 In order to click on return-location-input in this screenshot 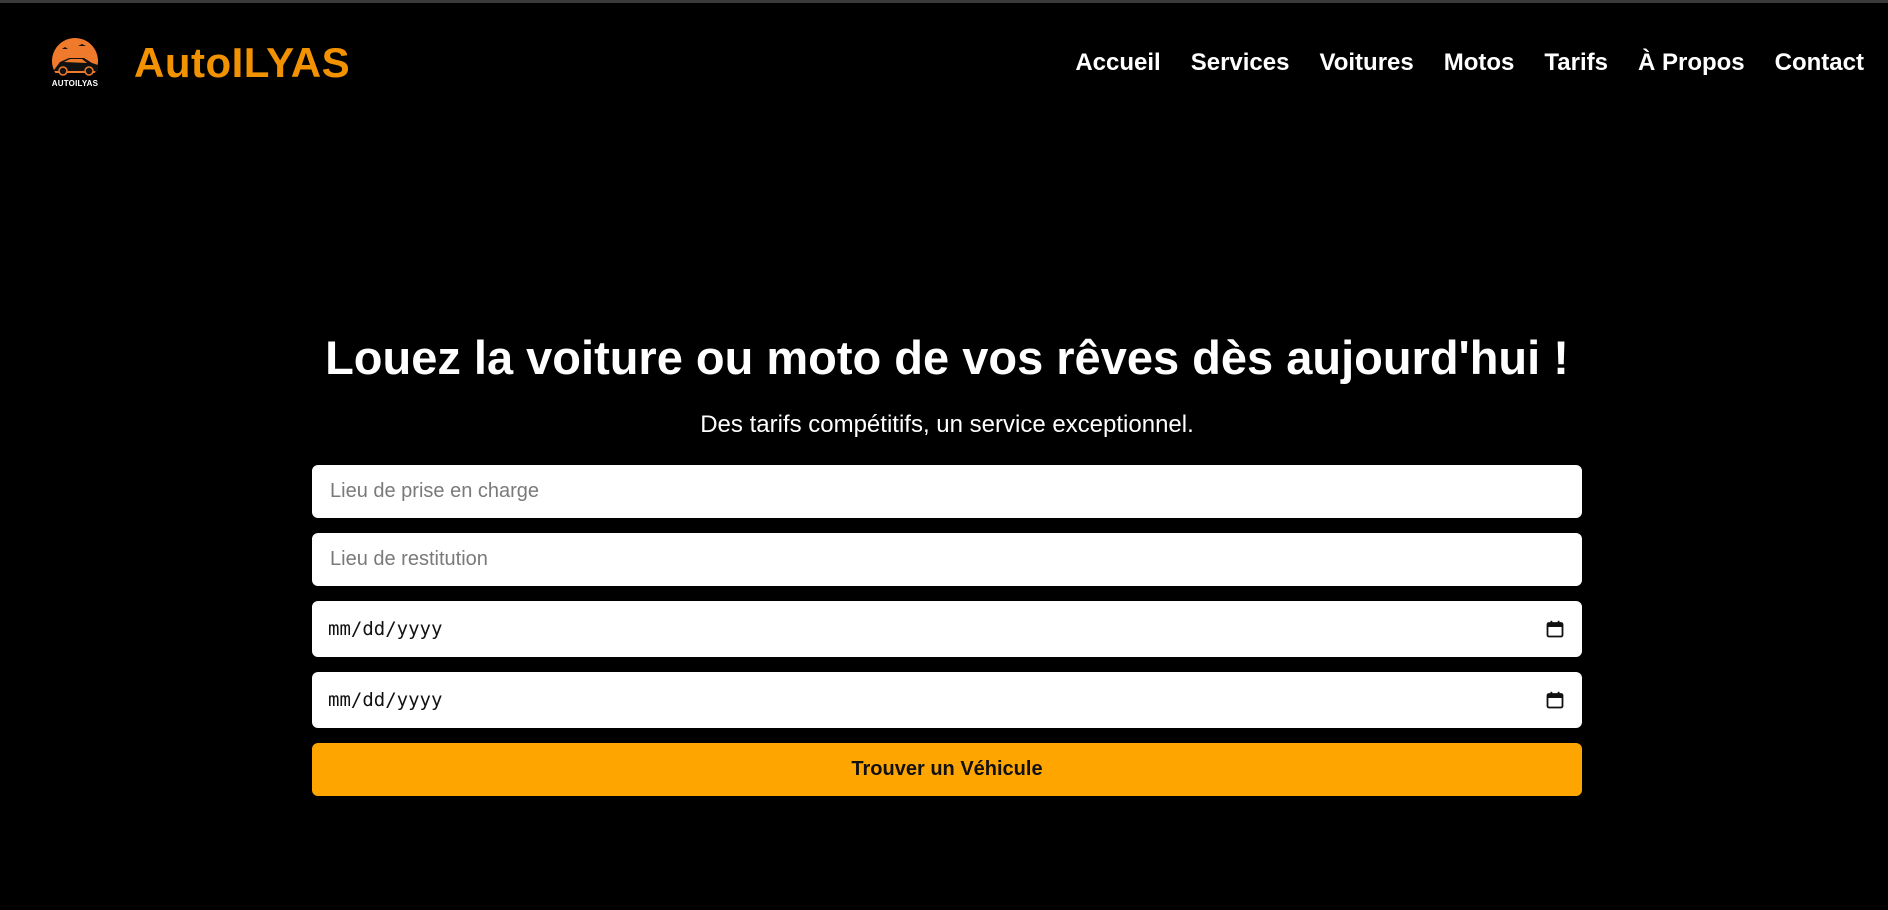, I will do `click(947, 560)`.